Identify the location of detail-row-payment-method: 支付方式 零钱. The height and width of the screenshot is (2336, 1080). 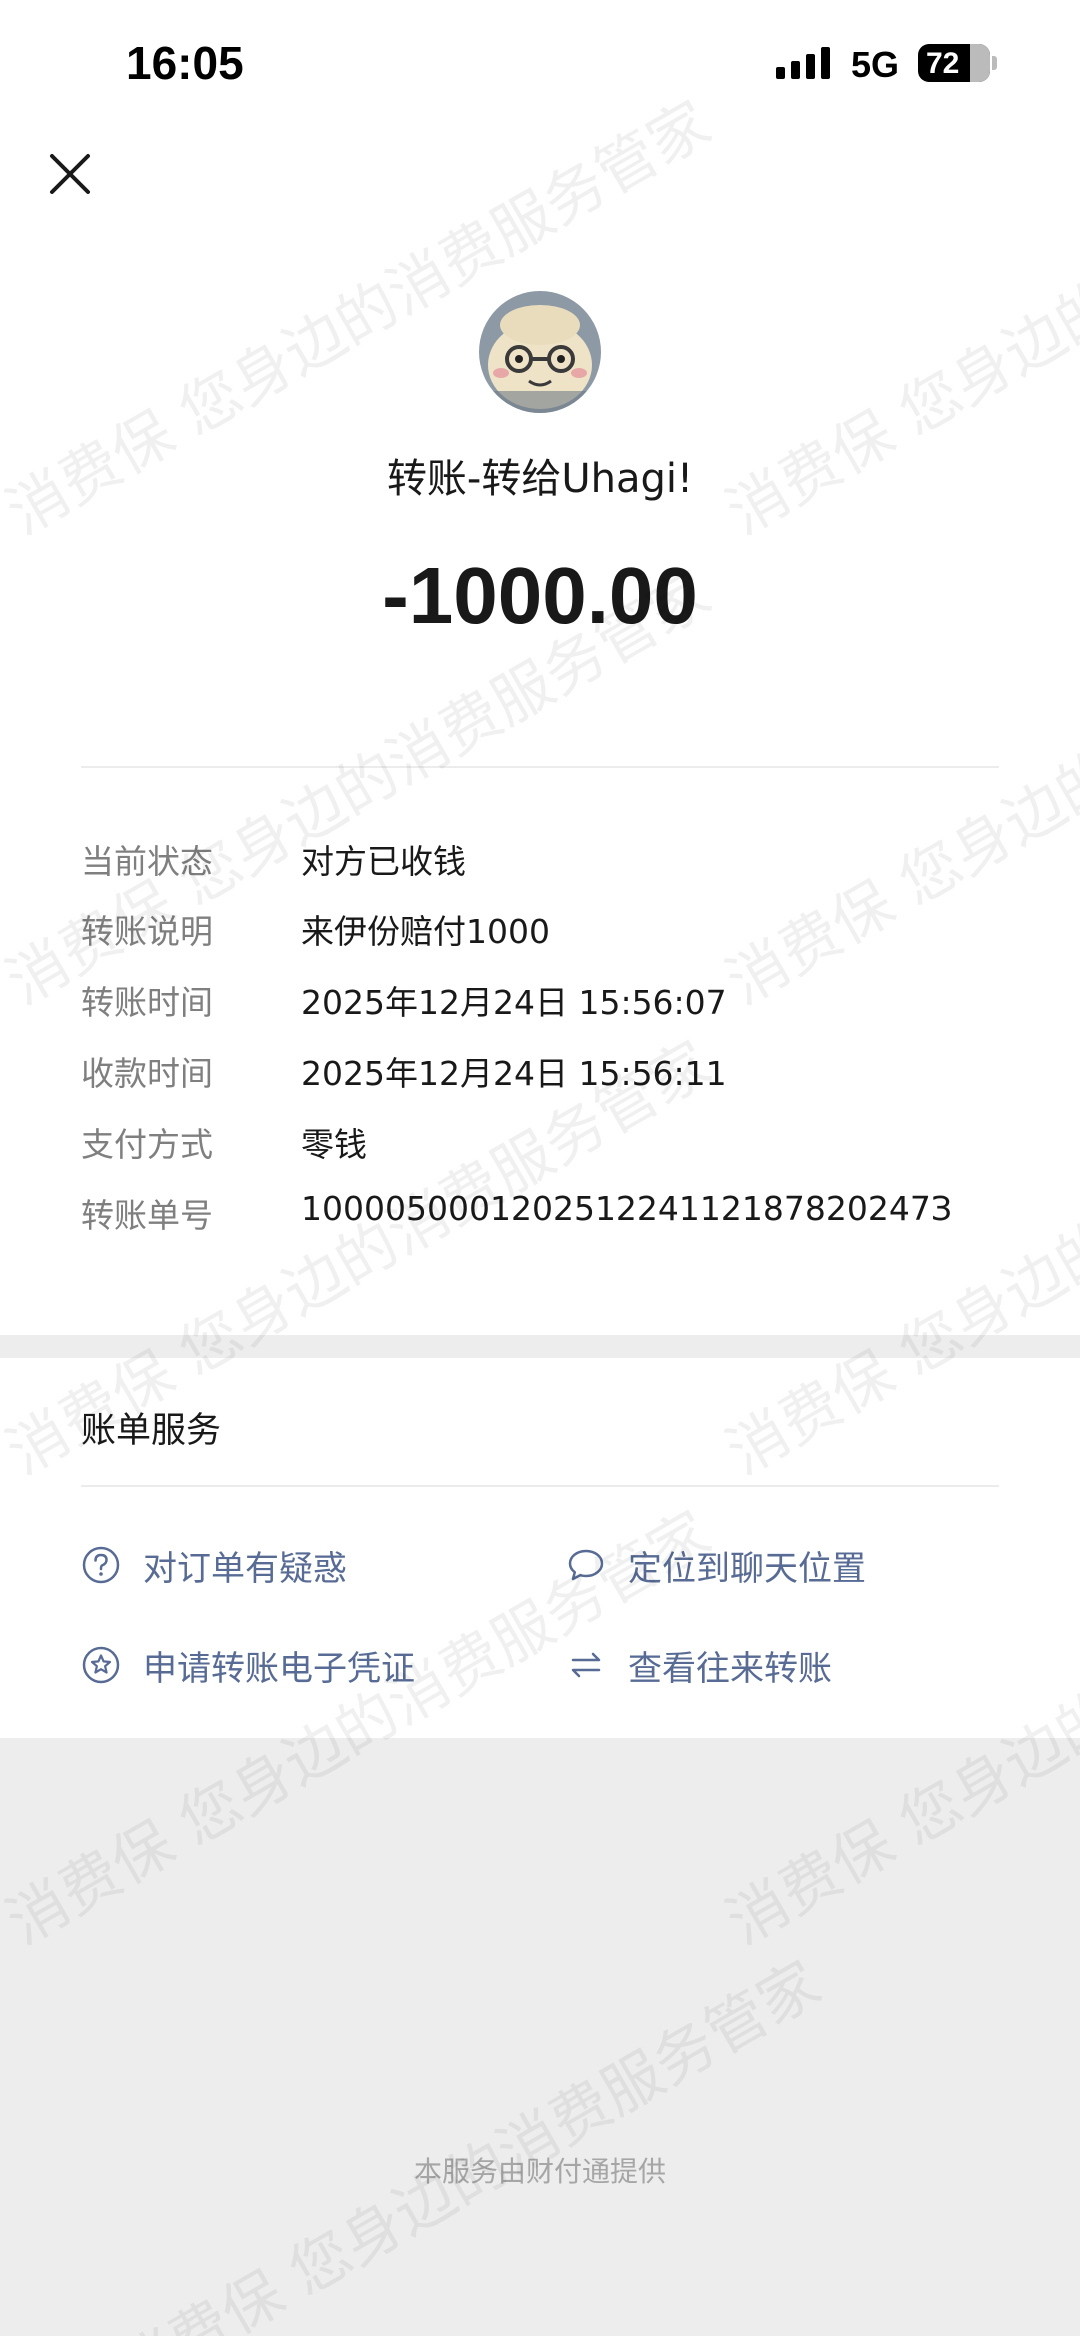
(561, 1143).